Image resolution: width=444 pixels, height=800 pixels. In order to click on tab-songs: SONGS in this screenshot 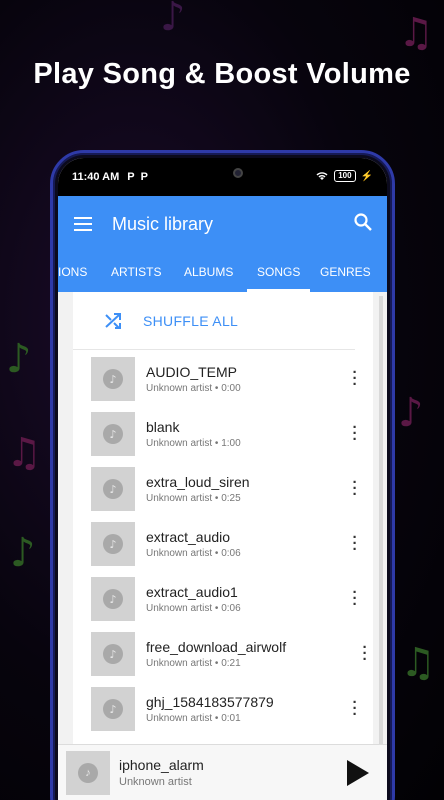, I will do `click(279, 272)`.